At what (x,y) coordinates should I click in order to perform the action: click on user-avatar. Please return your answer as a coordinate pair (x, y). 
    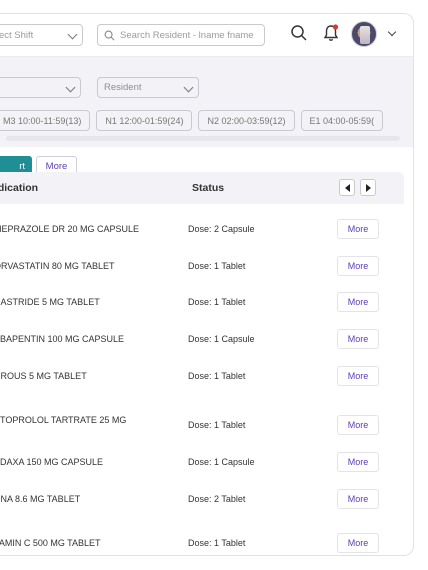
    Looking at the image, I should click on (364, 34).